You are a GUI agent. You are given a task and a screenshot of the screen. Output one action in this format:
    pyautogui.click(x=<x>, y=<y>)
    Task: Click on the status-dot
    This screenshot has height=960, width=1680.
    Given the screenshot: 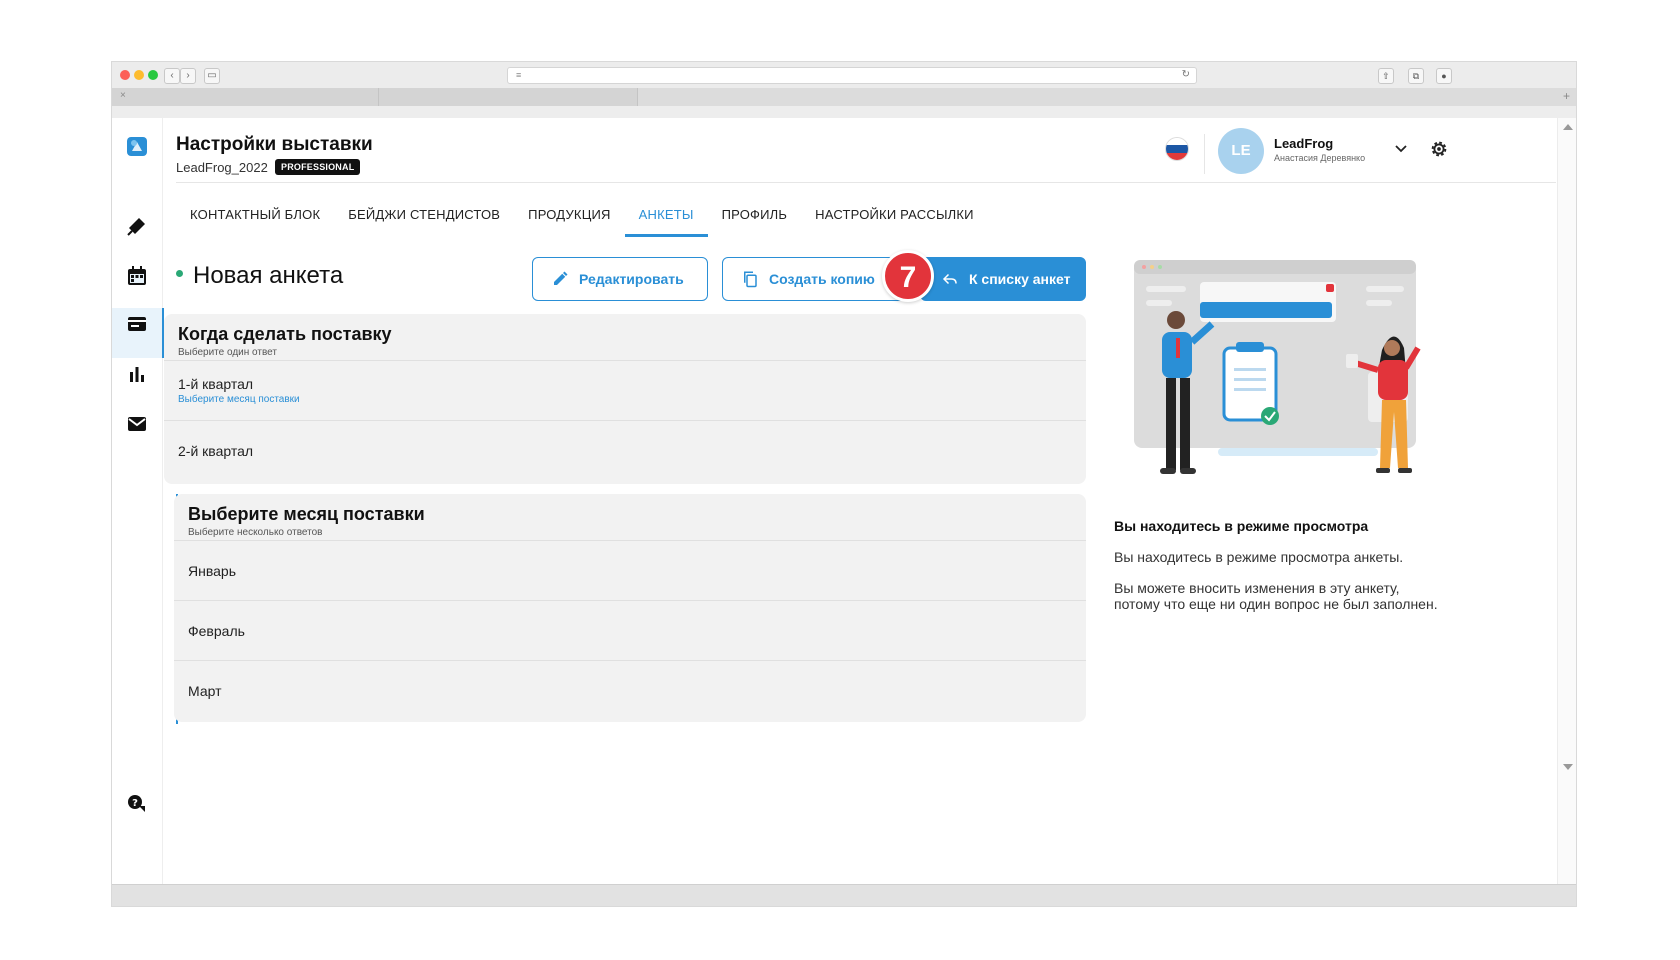 What is the action you would take?
    pyautogui.click(x=179, y=274)
    